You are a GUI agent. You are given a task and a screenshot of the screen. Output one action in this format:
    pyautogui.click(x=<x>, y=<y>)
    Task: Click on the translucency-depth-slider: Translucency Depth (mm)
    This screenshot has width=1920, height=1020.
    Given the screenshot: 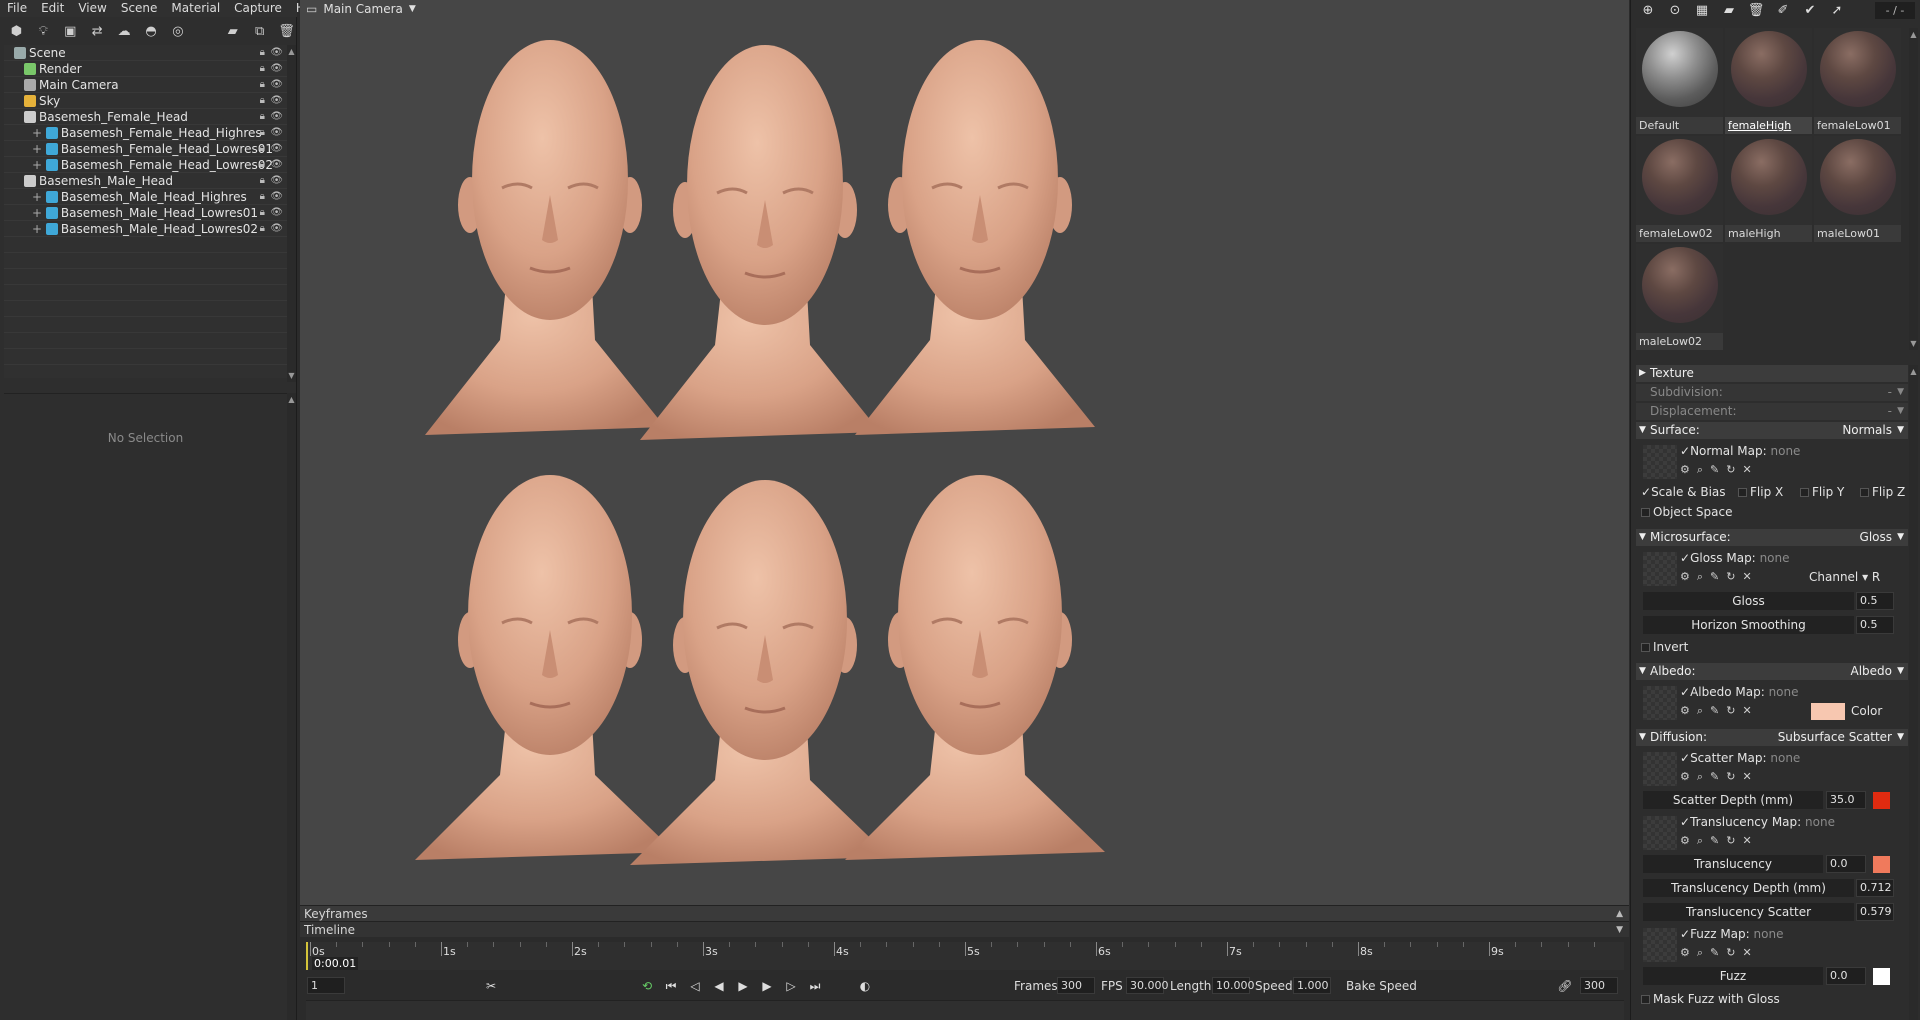 What is the action you would take?
    pyautogui.click(x=1748, y=888)
    